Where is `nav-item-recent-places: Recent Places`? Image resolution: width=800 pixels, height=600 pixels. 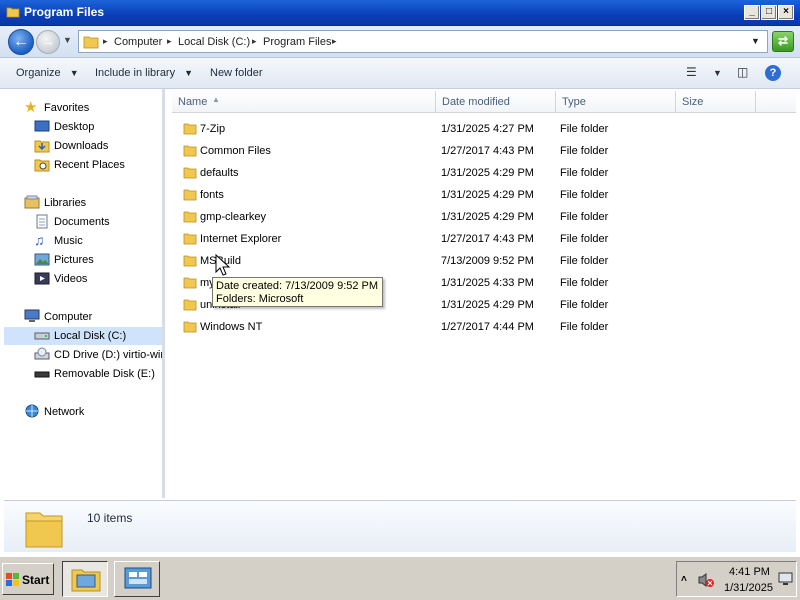
nav-item-recent-places: Recent Places is located at coordinates (83, 165).